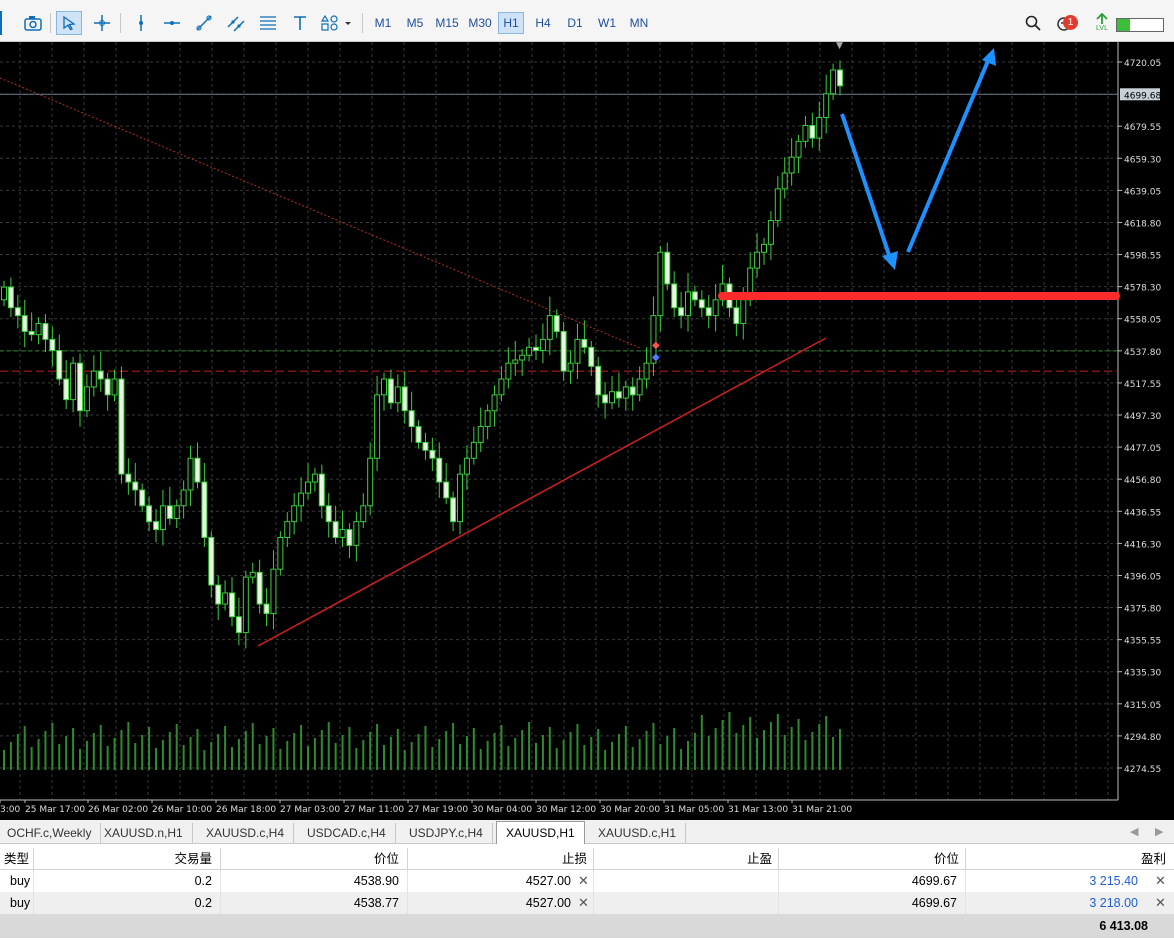  What do you see at coordinates (17, 859) in the screenshot?
I see `col-type: 类型` at bounding box center [17, 859].